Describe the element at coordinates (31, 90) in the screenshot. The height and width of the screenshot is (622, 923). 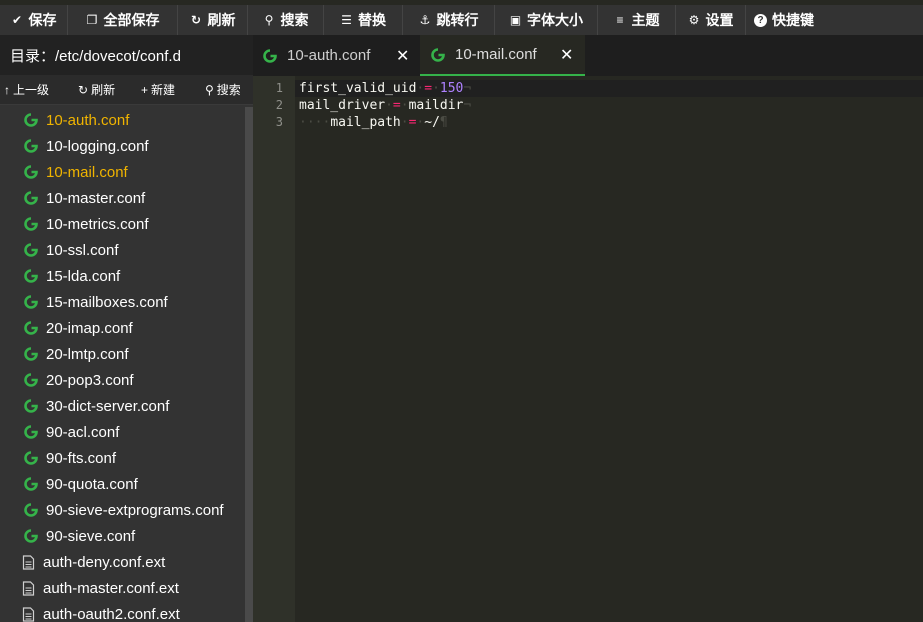
I see `sidebar-action-label: 上一级` at that location.